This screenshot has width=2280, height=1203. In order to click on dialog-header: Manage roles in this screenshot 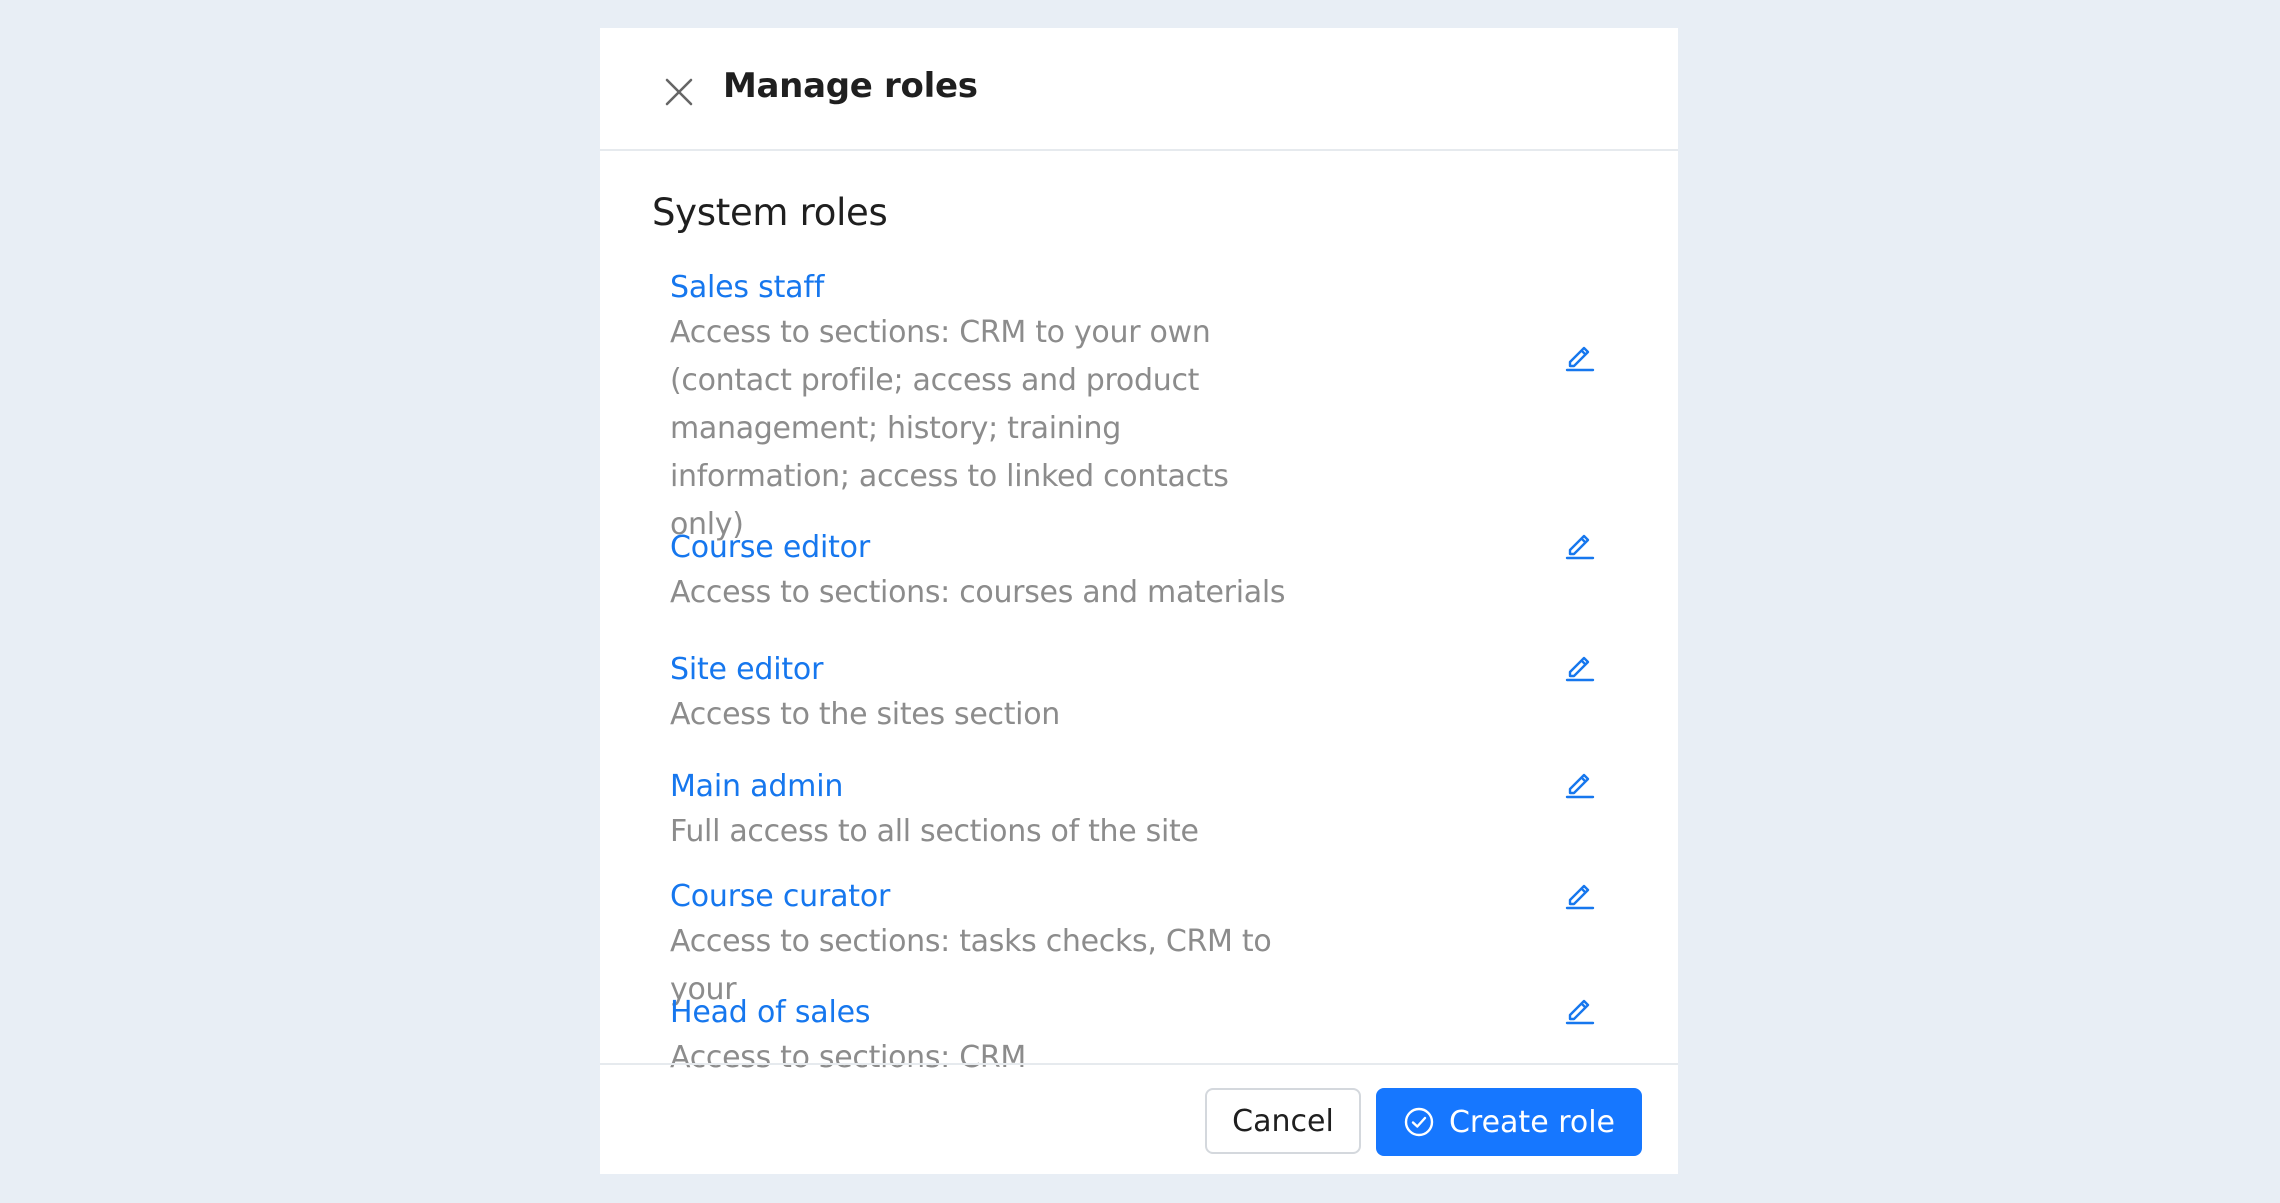, I will do `click(1139, 89)`.